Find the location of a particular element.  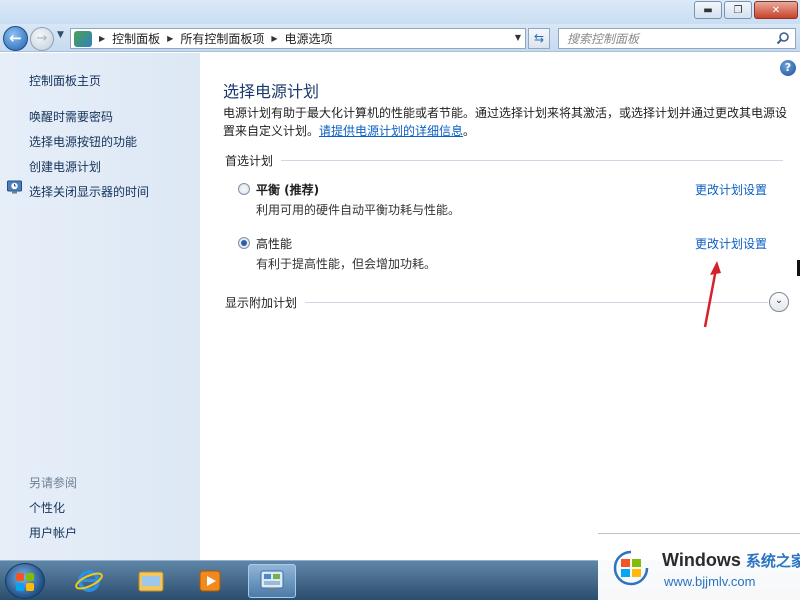

start-button is located at coordinates (25, 581).